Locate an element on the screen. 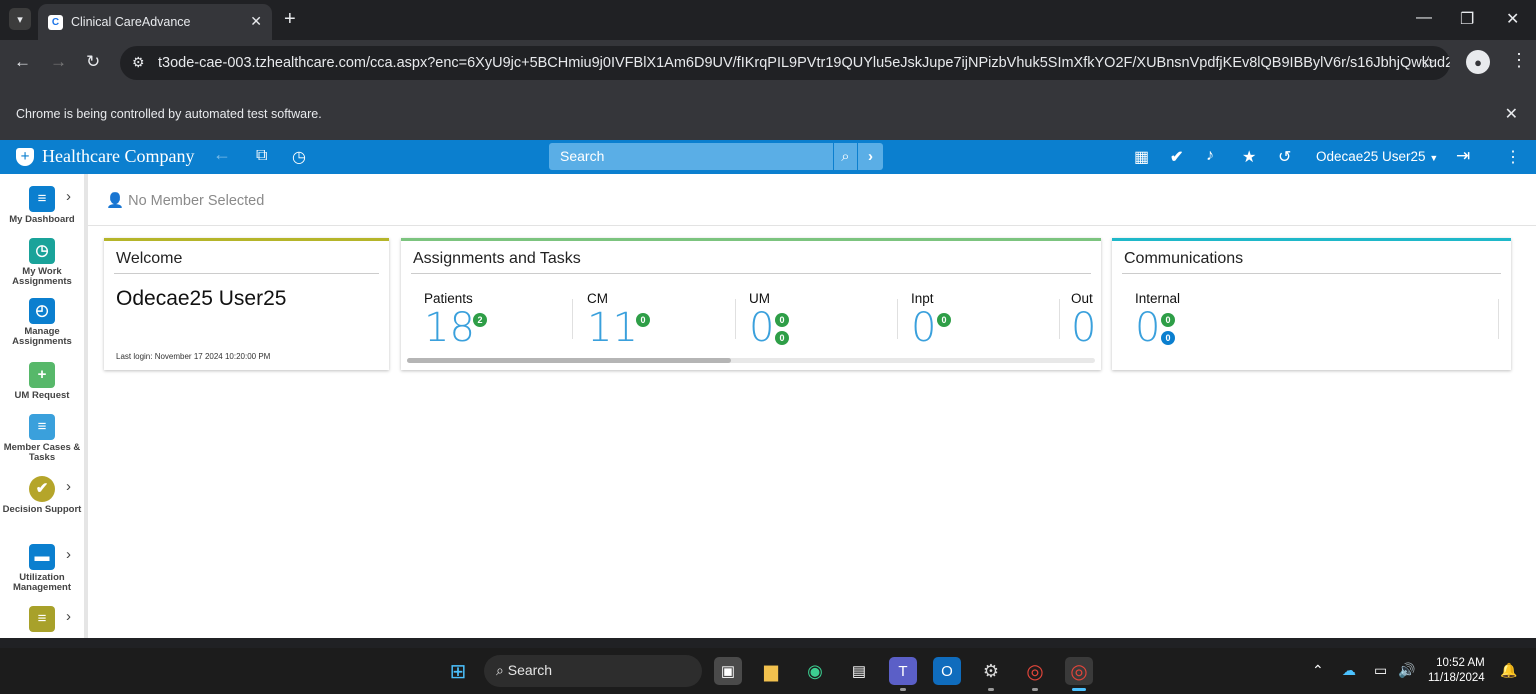 This screenshot has width=1536, height=694. search-input: Search is located at coordinates (582, 156).